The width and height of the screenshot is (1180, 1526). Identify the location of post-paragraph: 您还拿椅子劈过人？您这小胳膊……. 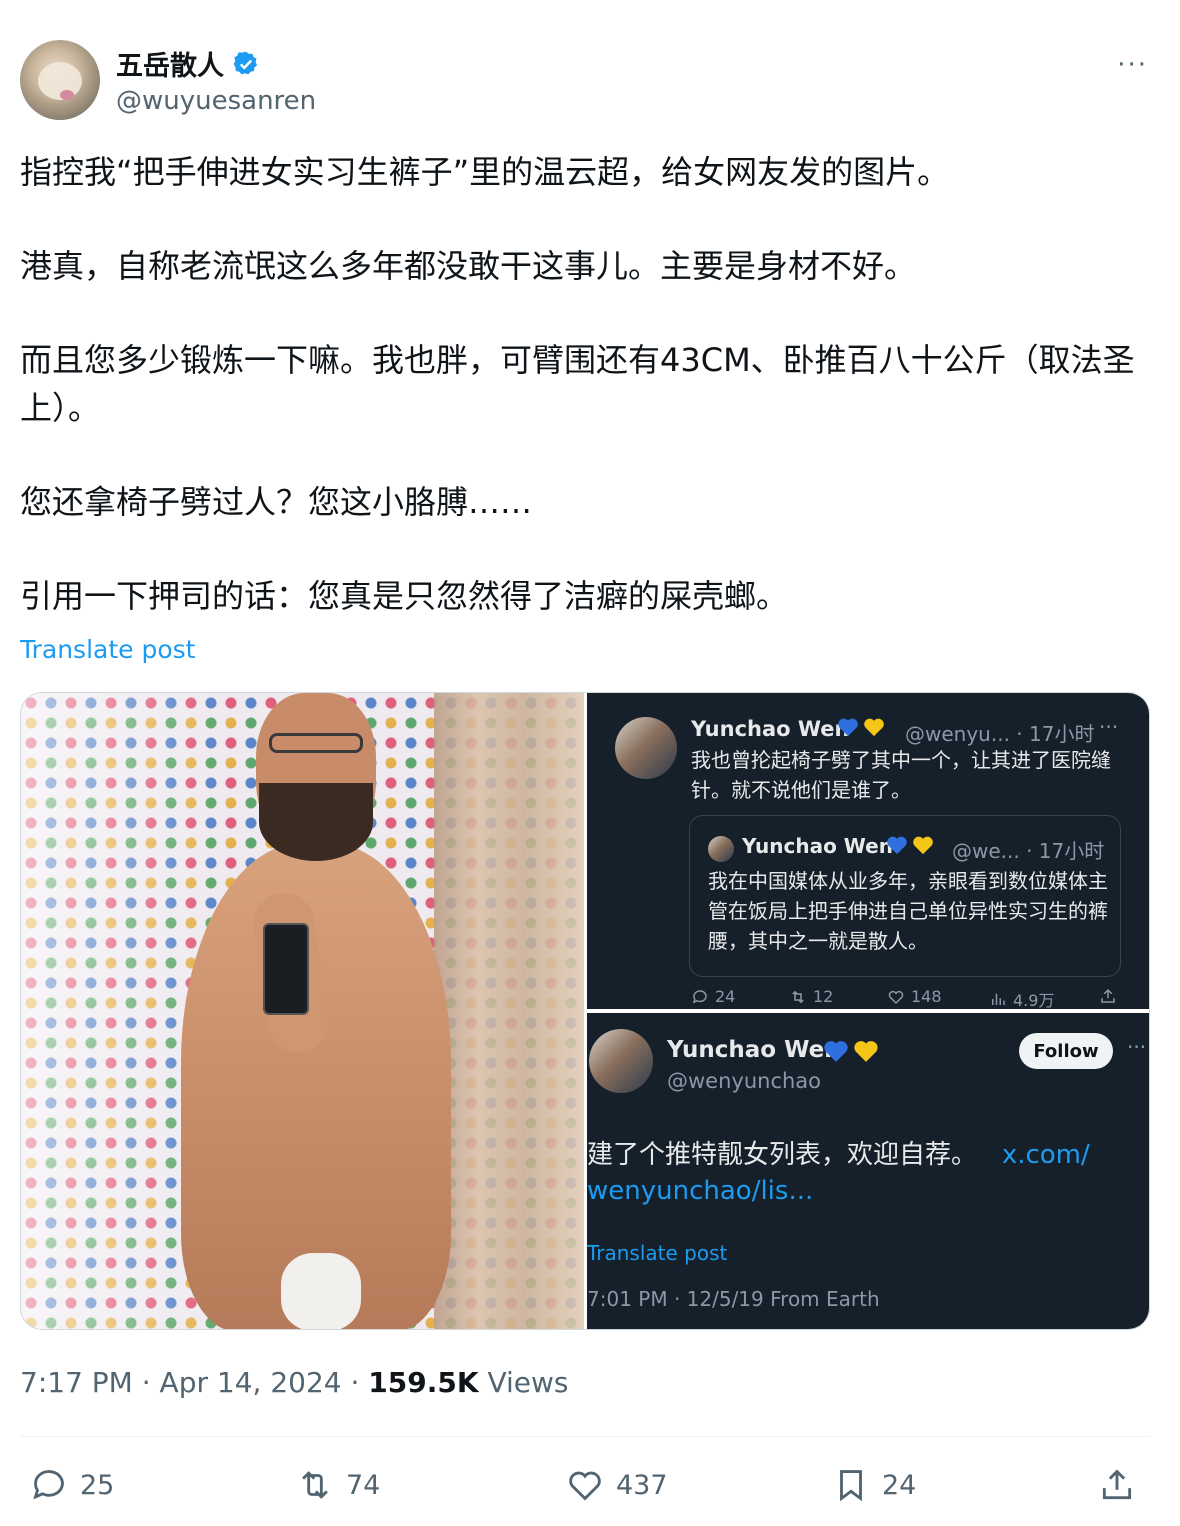
(276, 502).